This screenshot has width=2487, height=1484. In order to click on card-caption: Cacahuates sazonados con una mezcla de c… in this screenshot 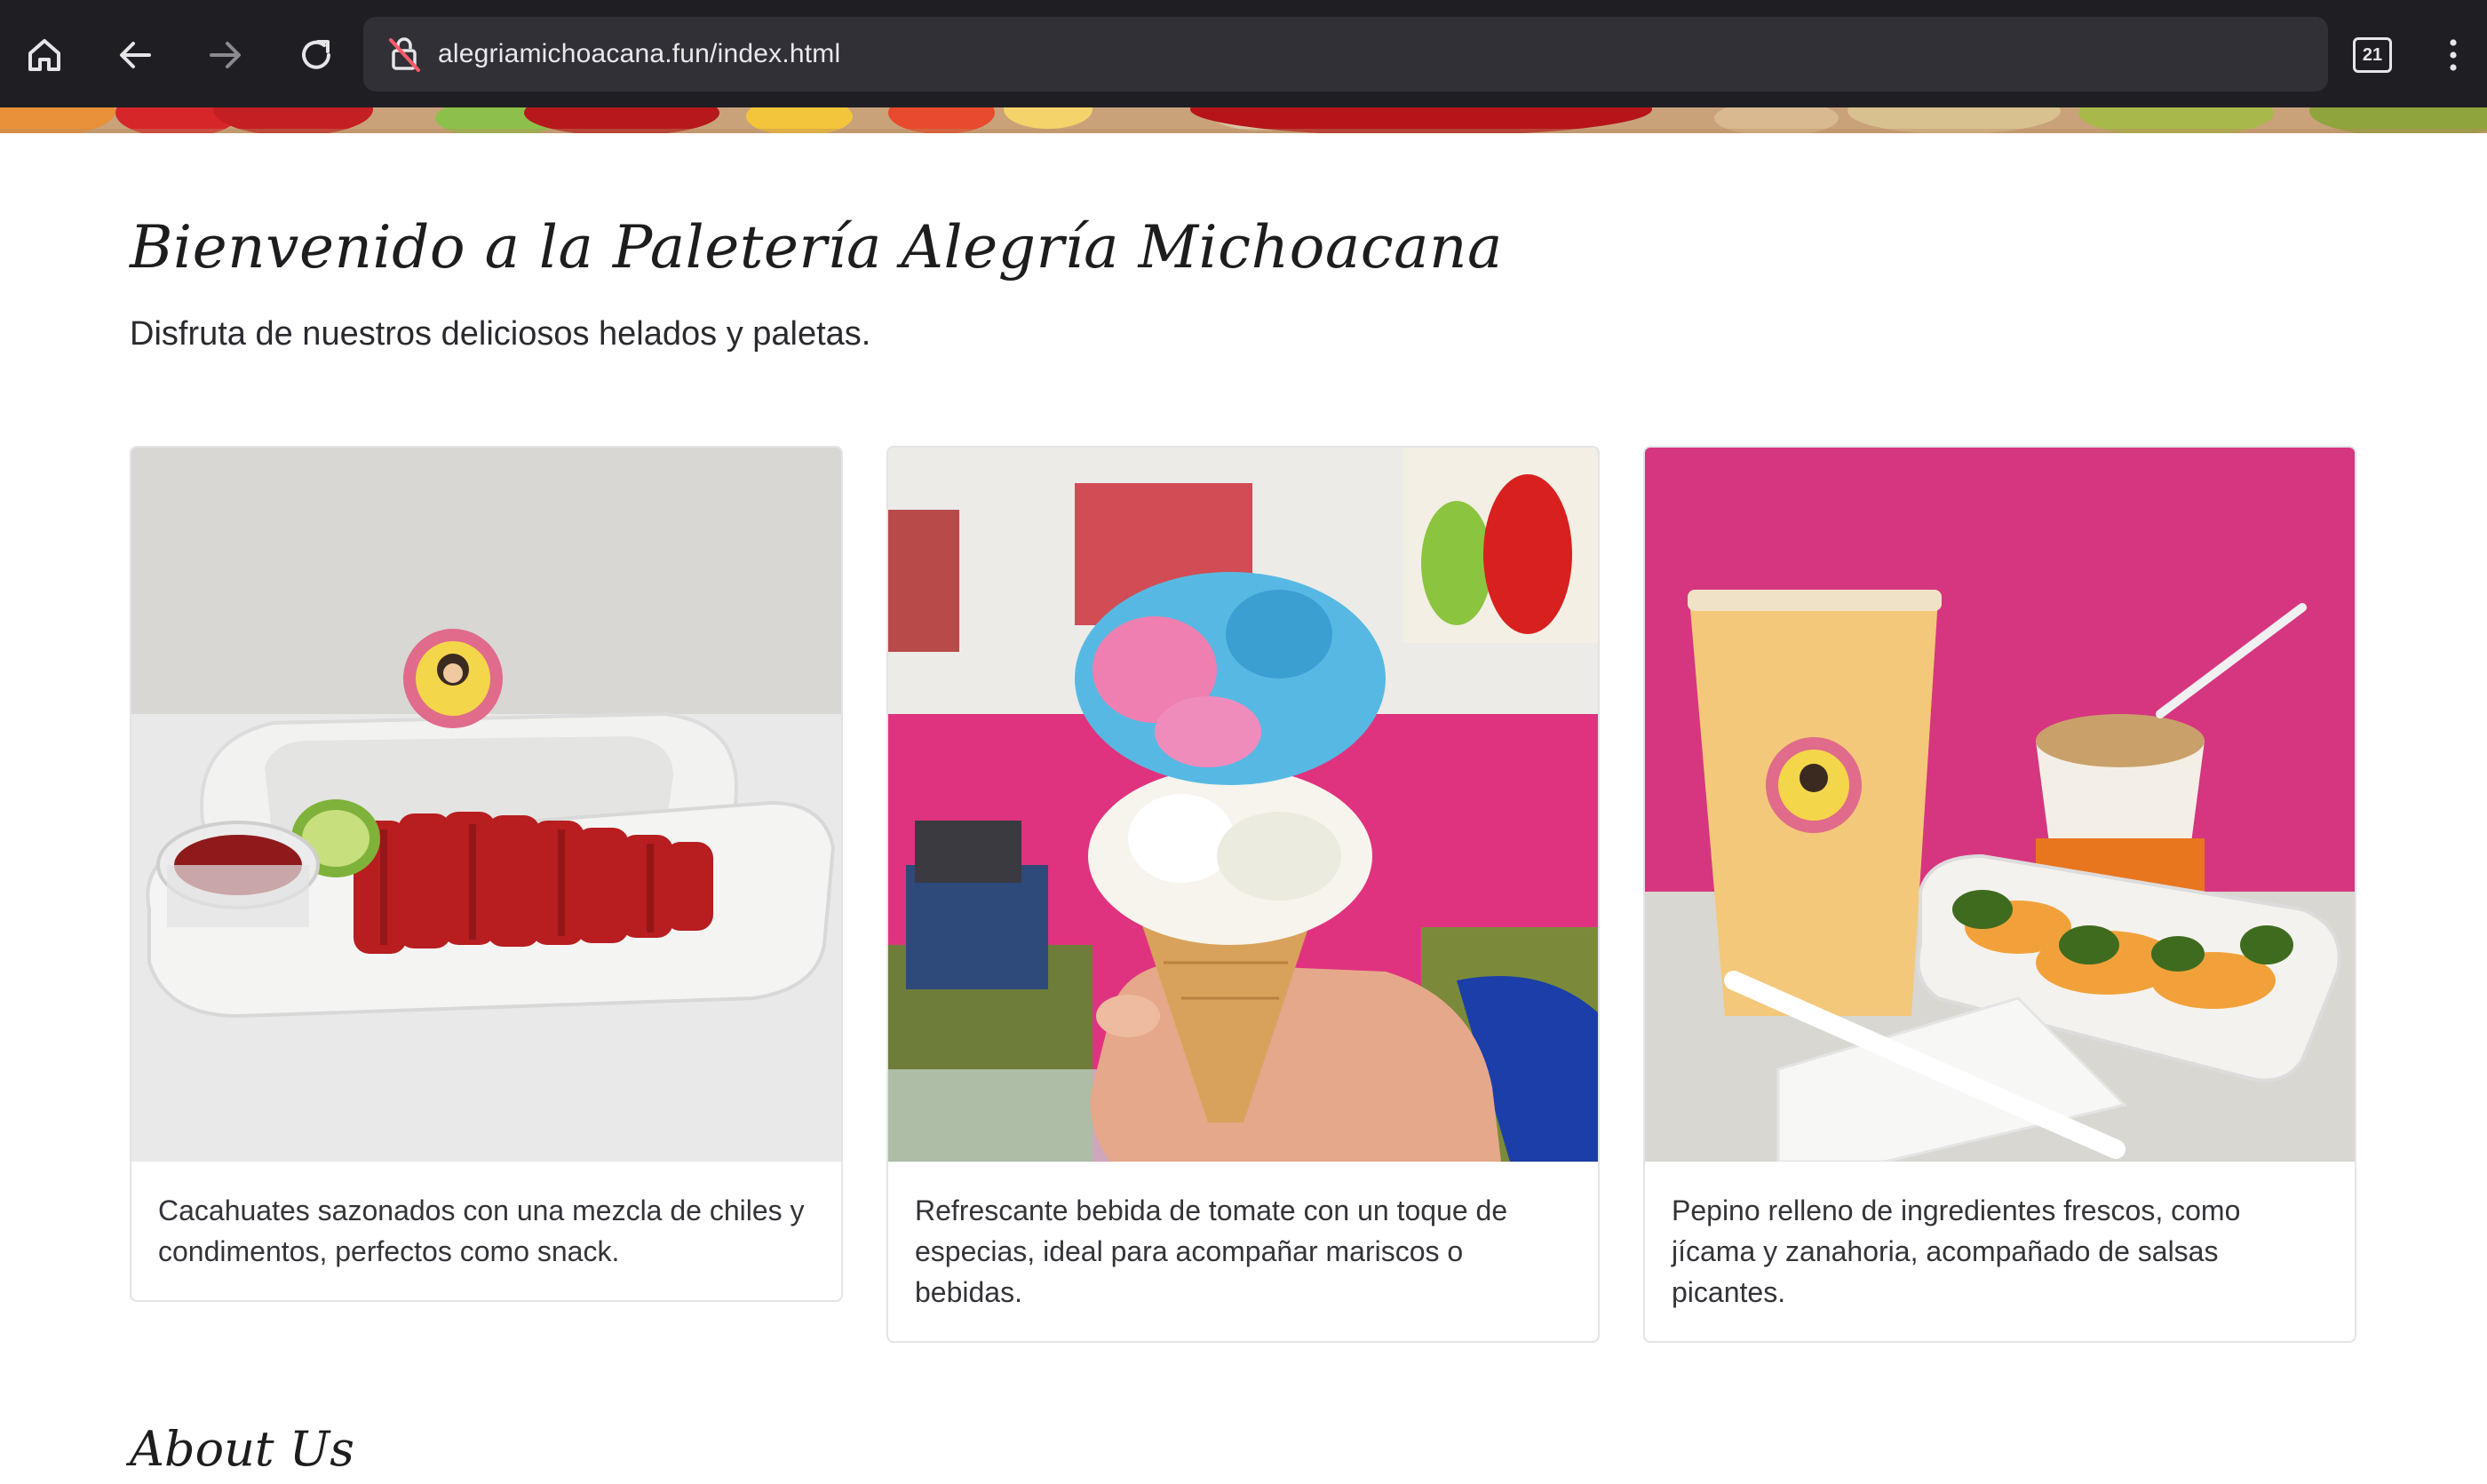, I will do `click(482, 1230)`.